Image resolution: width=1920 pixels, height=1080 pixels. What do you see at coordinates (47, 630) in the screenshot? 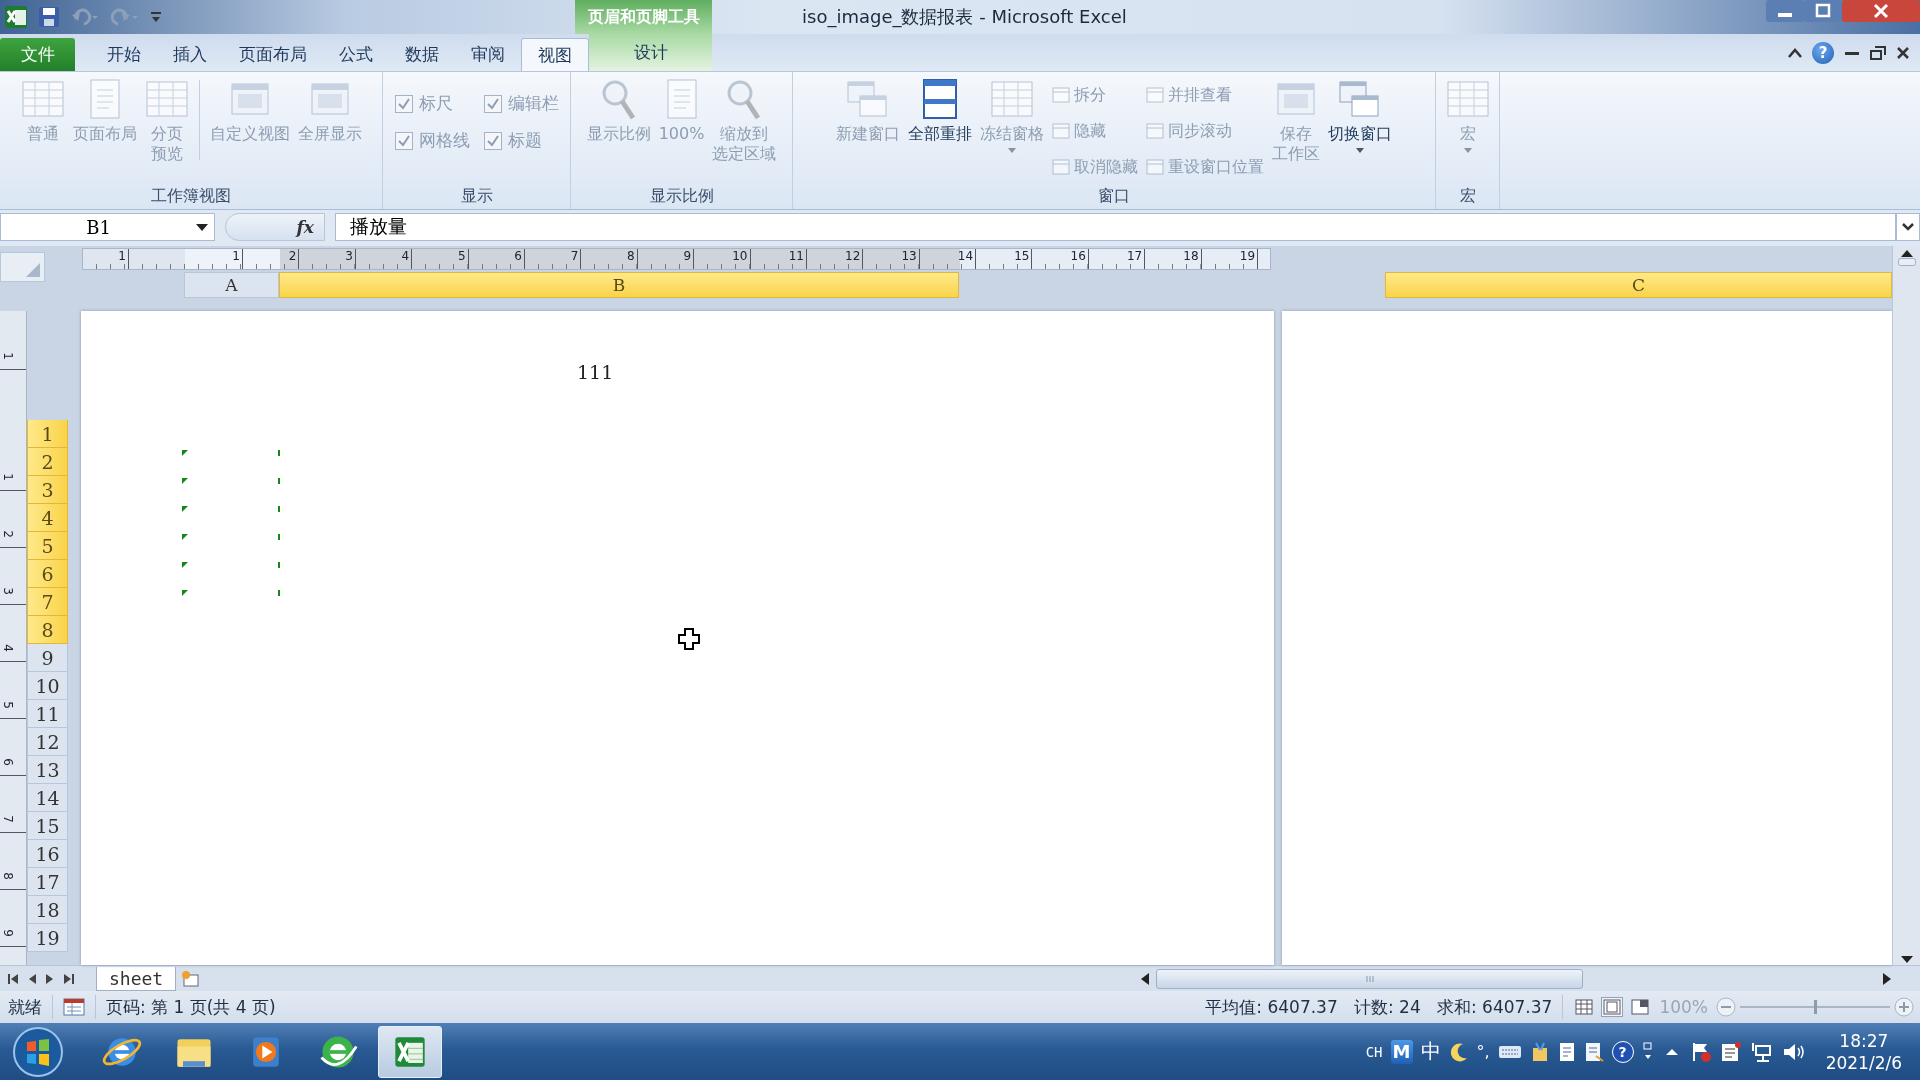
I see `row-header: 8` at bounding box center [47, 630].